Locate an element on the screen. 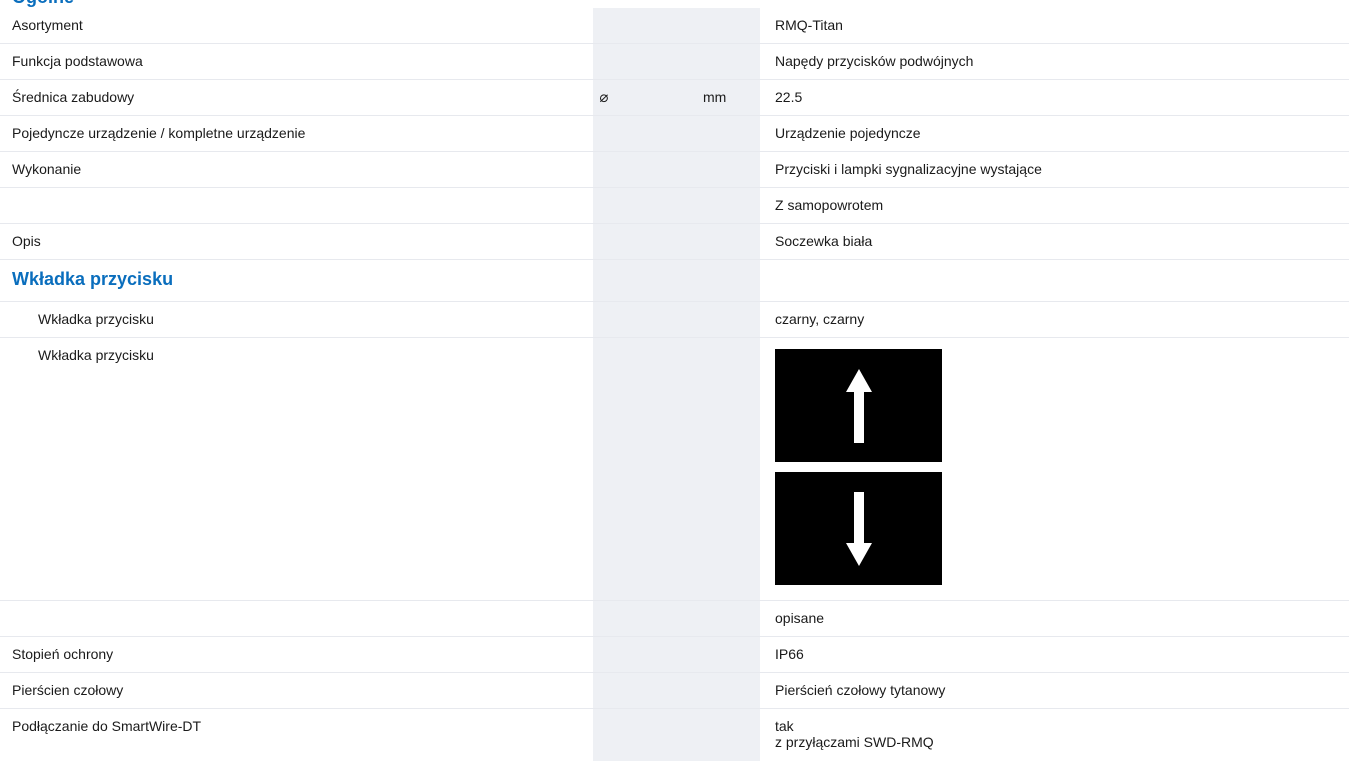  section-heading-cut: Ogólne is located at coordinates (43, 4).